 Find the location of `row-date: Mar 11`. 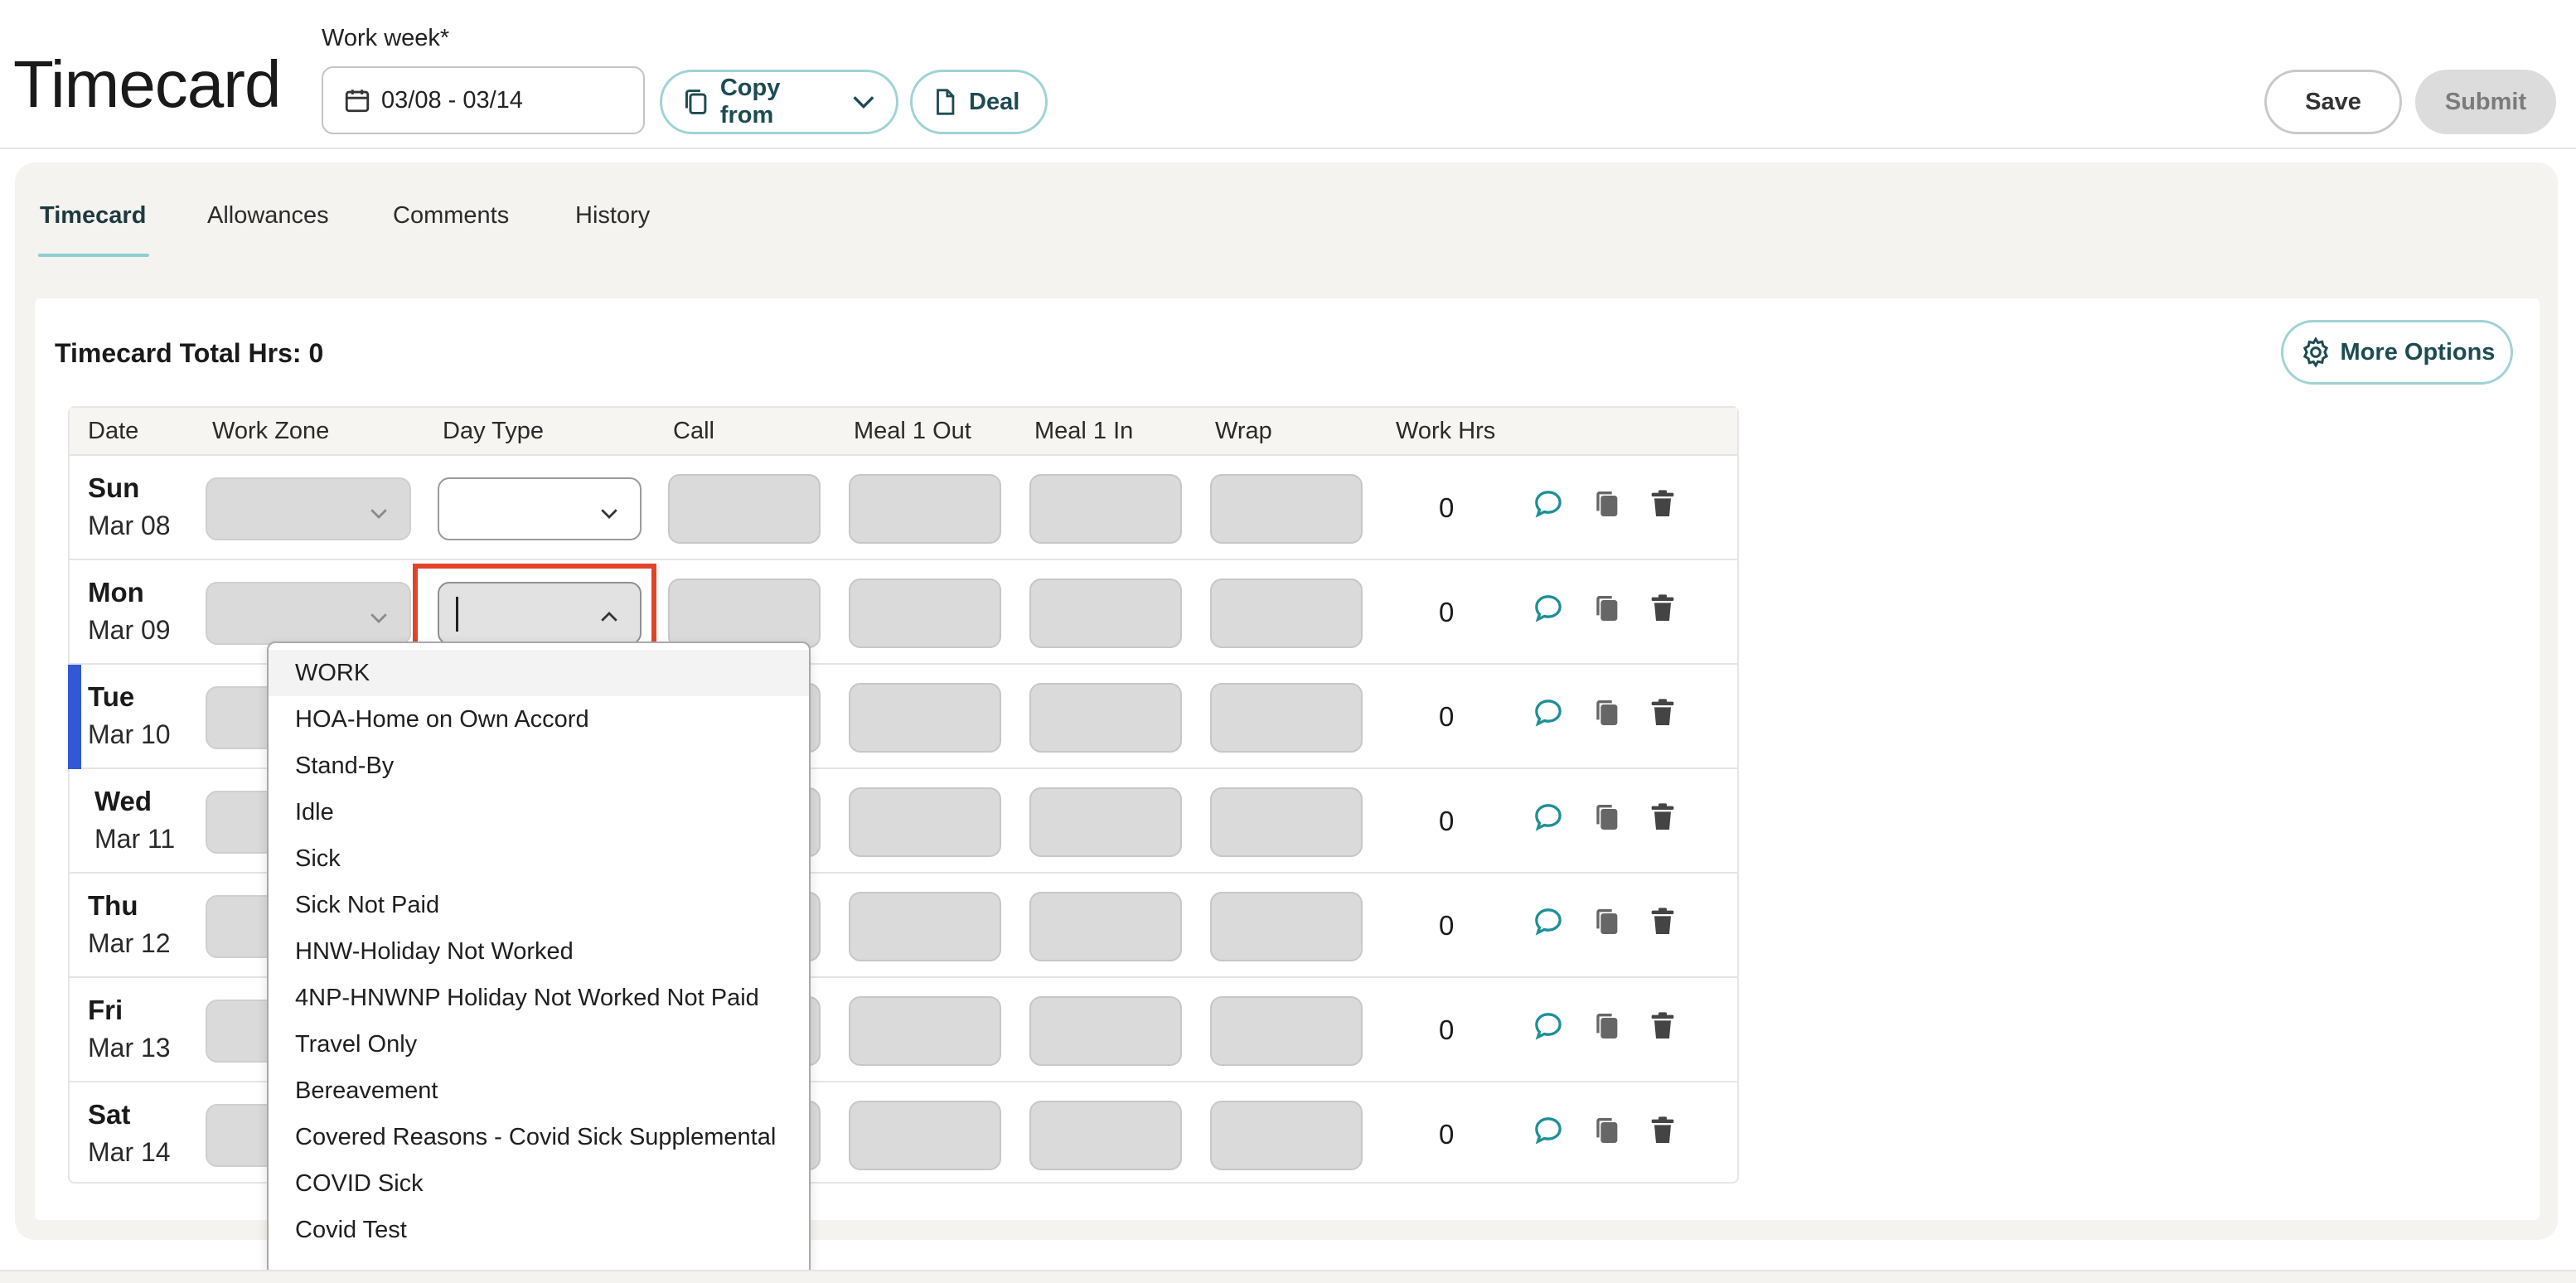

row-date: Mar 11 is located at coordinates (135, 839).